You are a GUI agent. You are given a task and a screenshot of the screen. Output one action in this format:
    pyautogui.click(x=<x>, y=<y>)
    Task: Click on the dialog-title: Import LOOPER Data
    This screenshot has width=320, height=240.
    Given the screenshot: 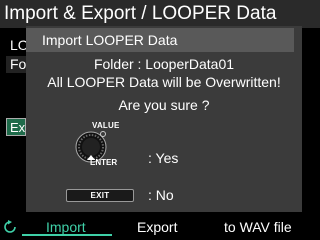 What is the action you would take?
    pyautogui.click(x=110, y=40)
    